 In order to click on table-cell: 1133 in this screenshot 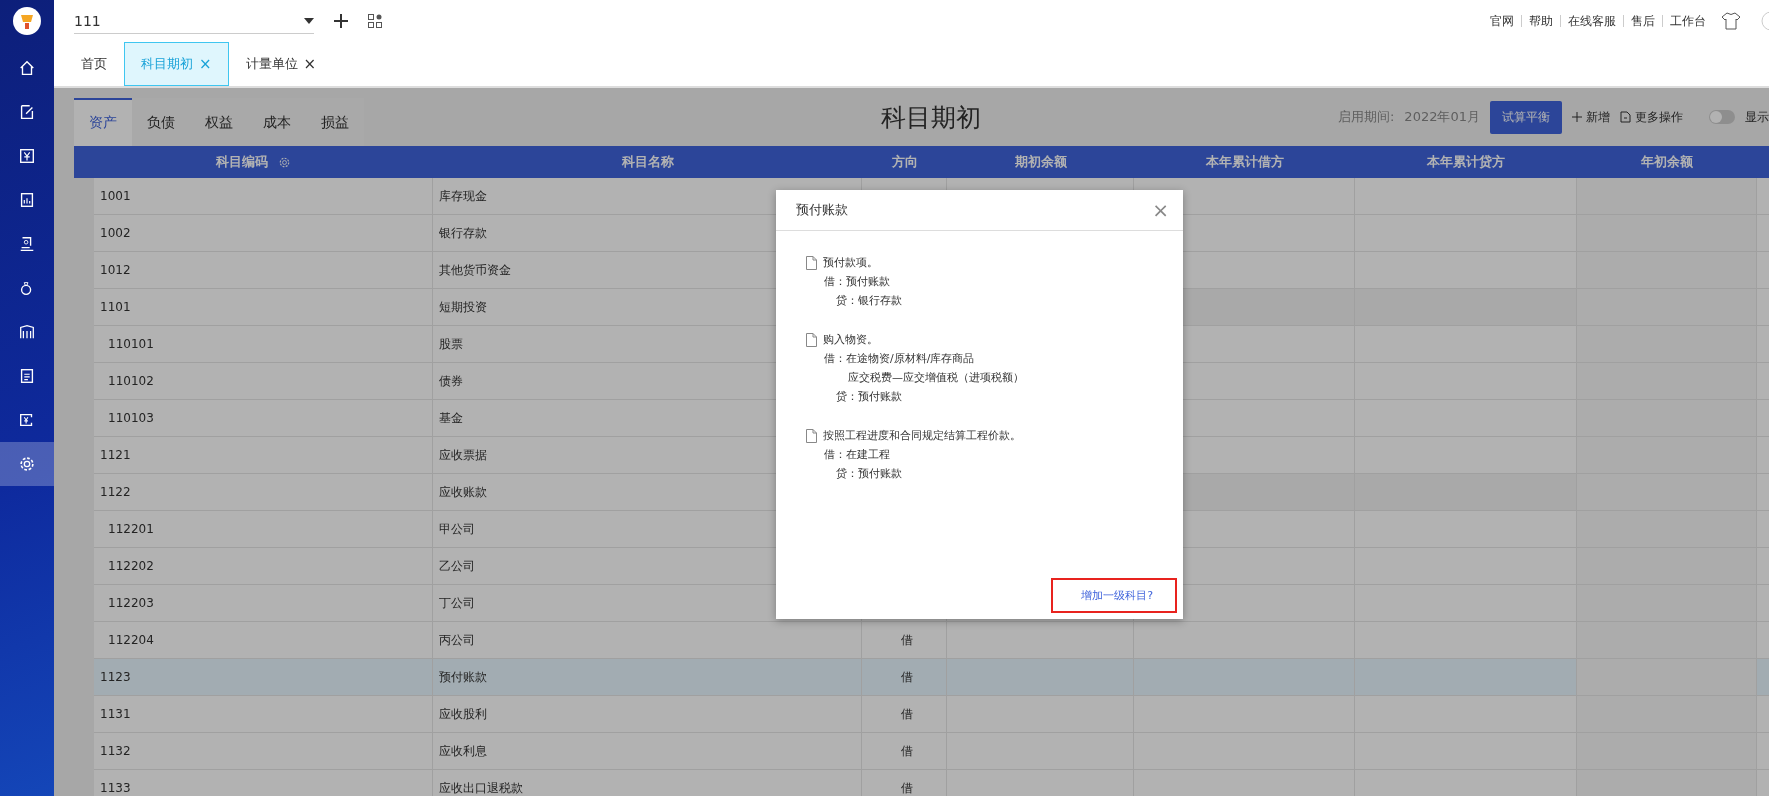, I will do `click(115, 788)`.